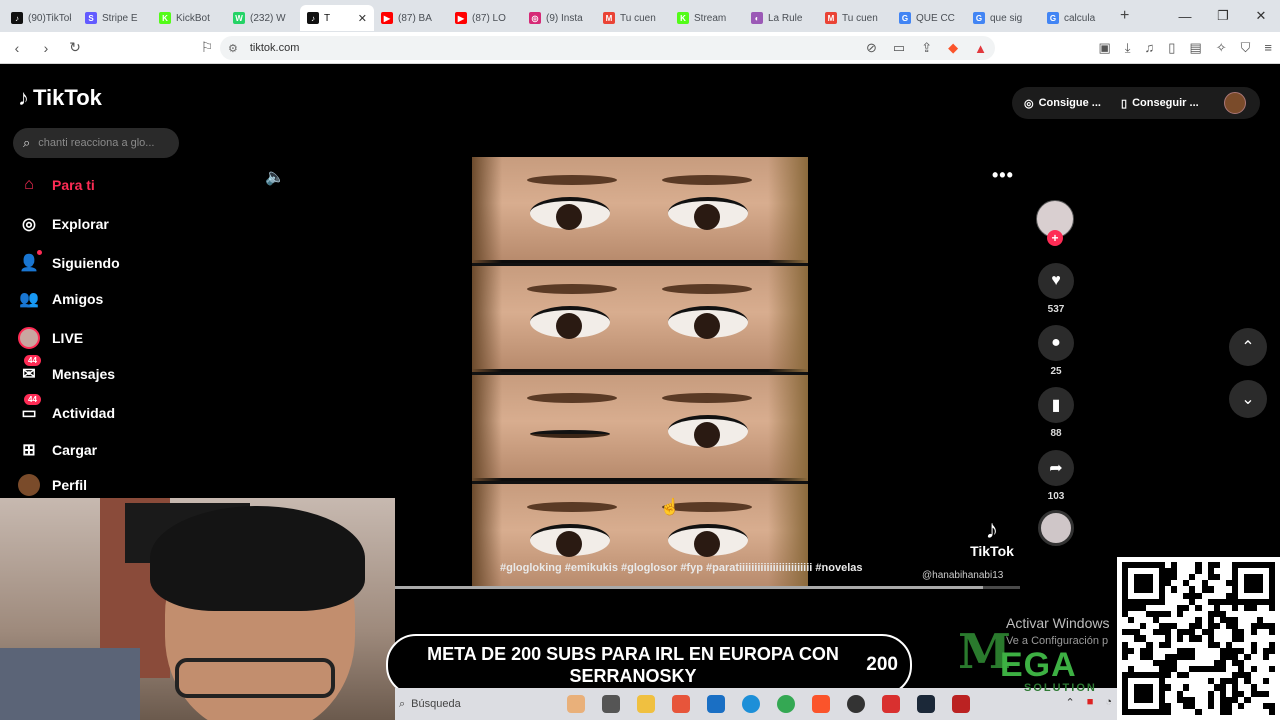 Image resolution: width=1280 pixels, height=720 pixels. I want to click on browser-tab: ▶ (87) LO, so click(485, 18).